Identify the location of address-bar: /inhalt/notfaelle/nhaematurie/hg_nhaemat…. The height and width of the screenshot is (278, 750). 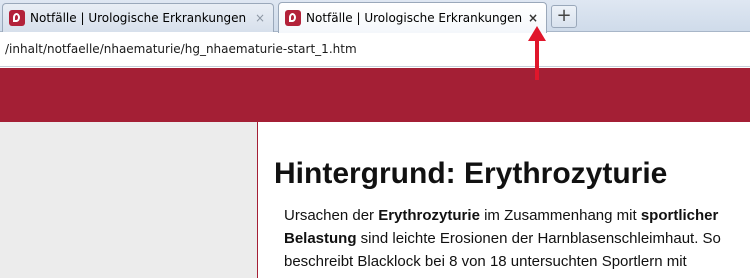
(375, 50).